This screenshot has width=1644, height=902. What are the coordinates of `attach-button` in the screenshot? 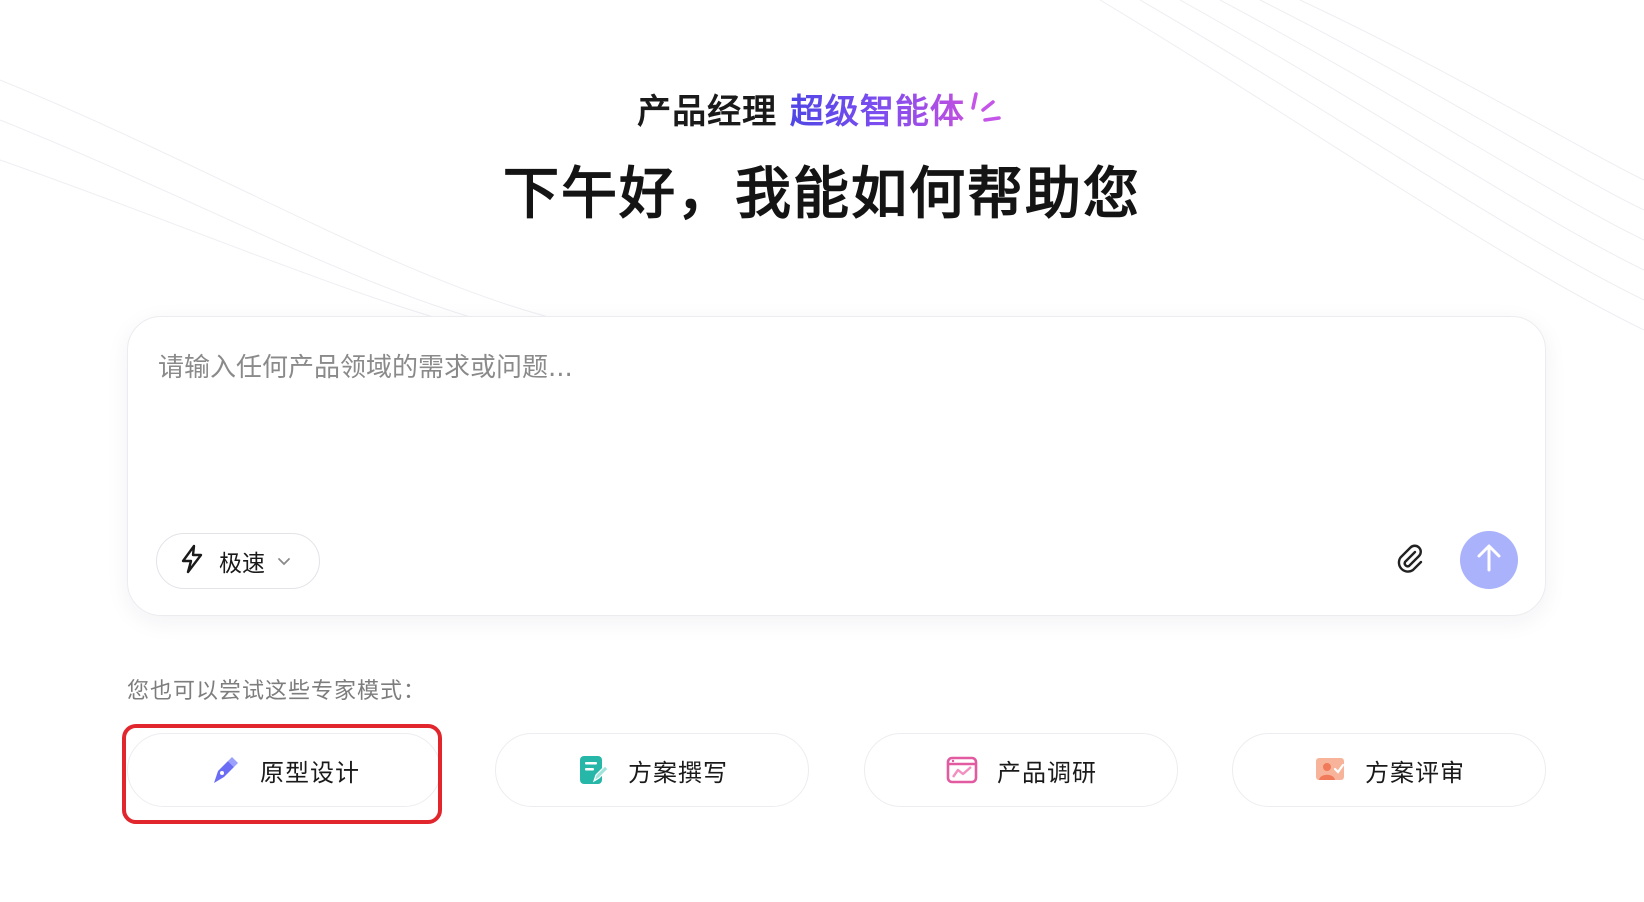 It's located at (1410, 561).